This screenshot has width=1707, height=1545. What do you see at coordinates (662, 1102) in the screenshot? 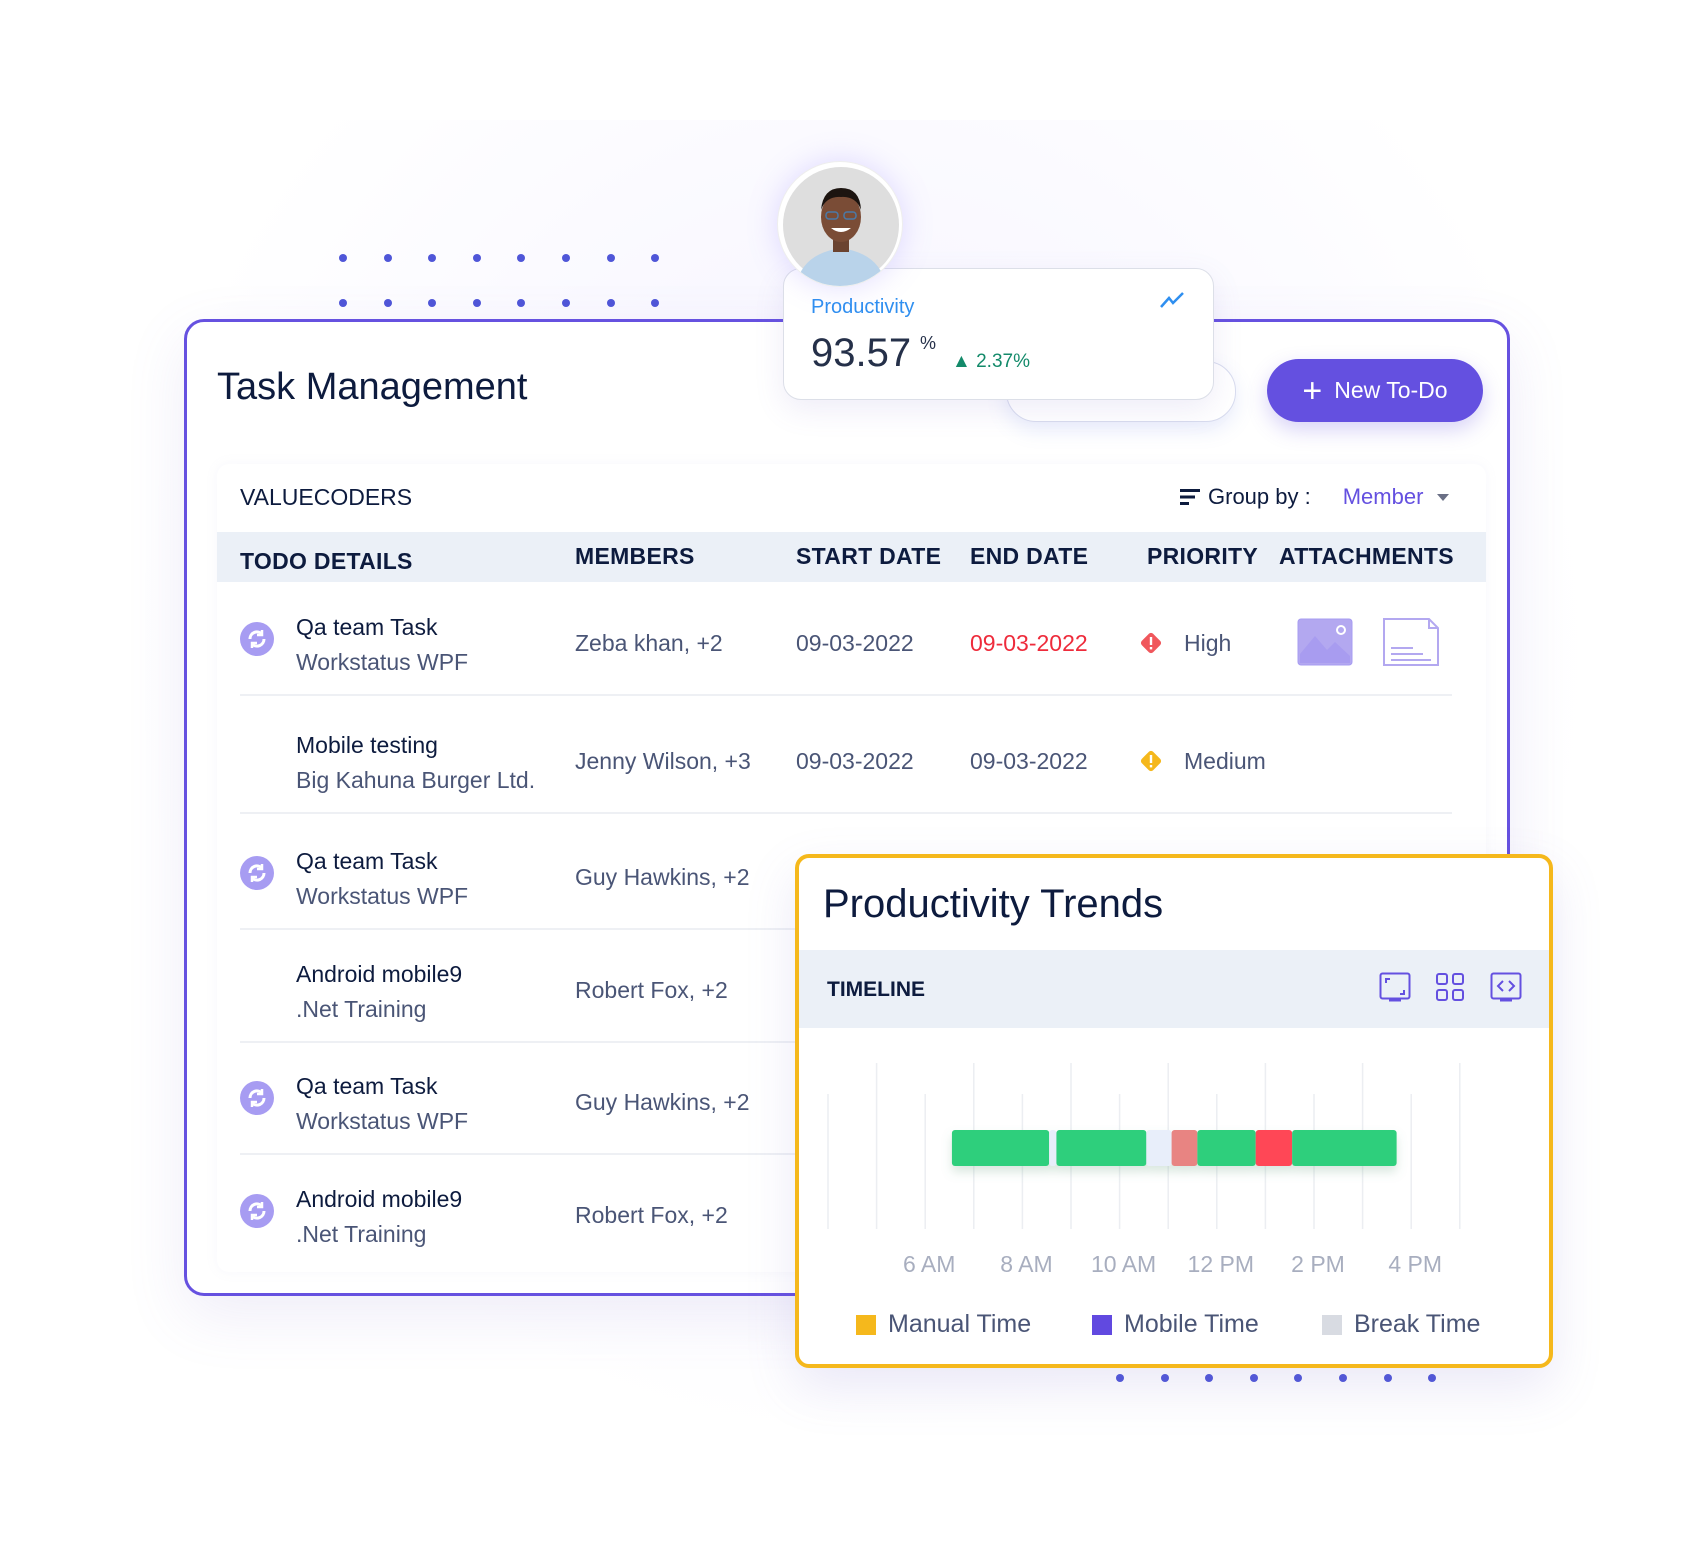
I see `task-members: Guy Hawkins, +2` at bounding box center [662, 1102].